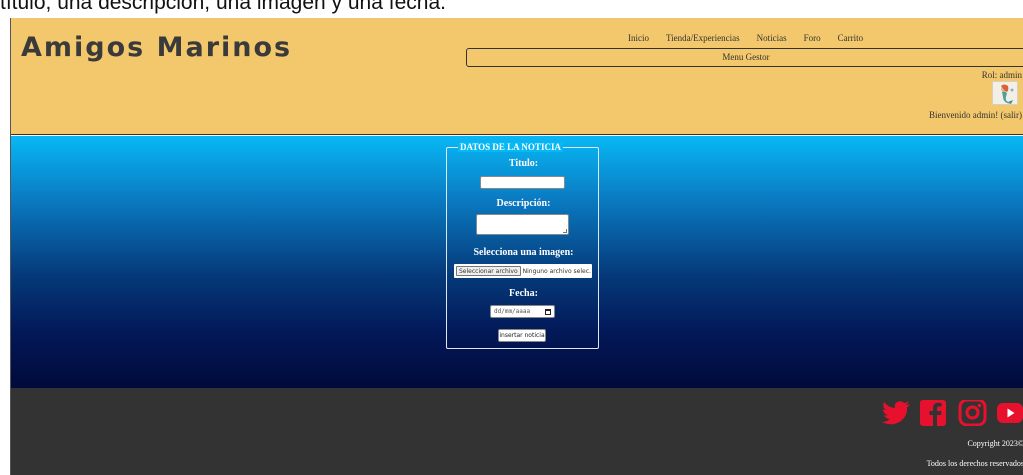 The width and height of the screenshot is (1023, 475). What do you see at coordinates (772, 38) in the screenshot?
I see `nav-item-noticias: Noticias` at bounding box center [772, 38].